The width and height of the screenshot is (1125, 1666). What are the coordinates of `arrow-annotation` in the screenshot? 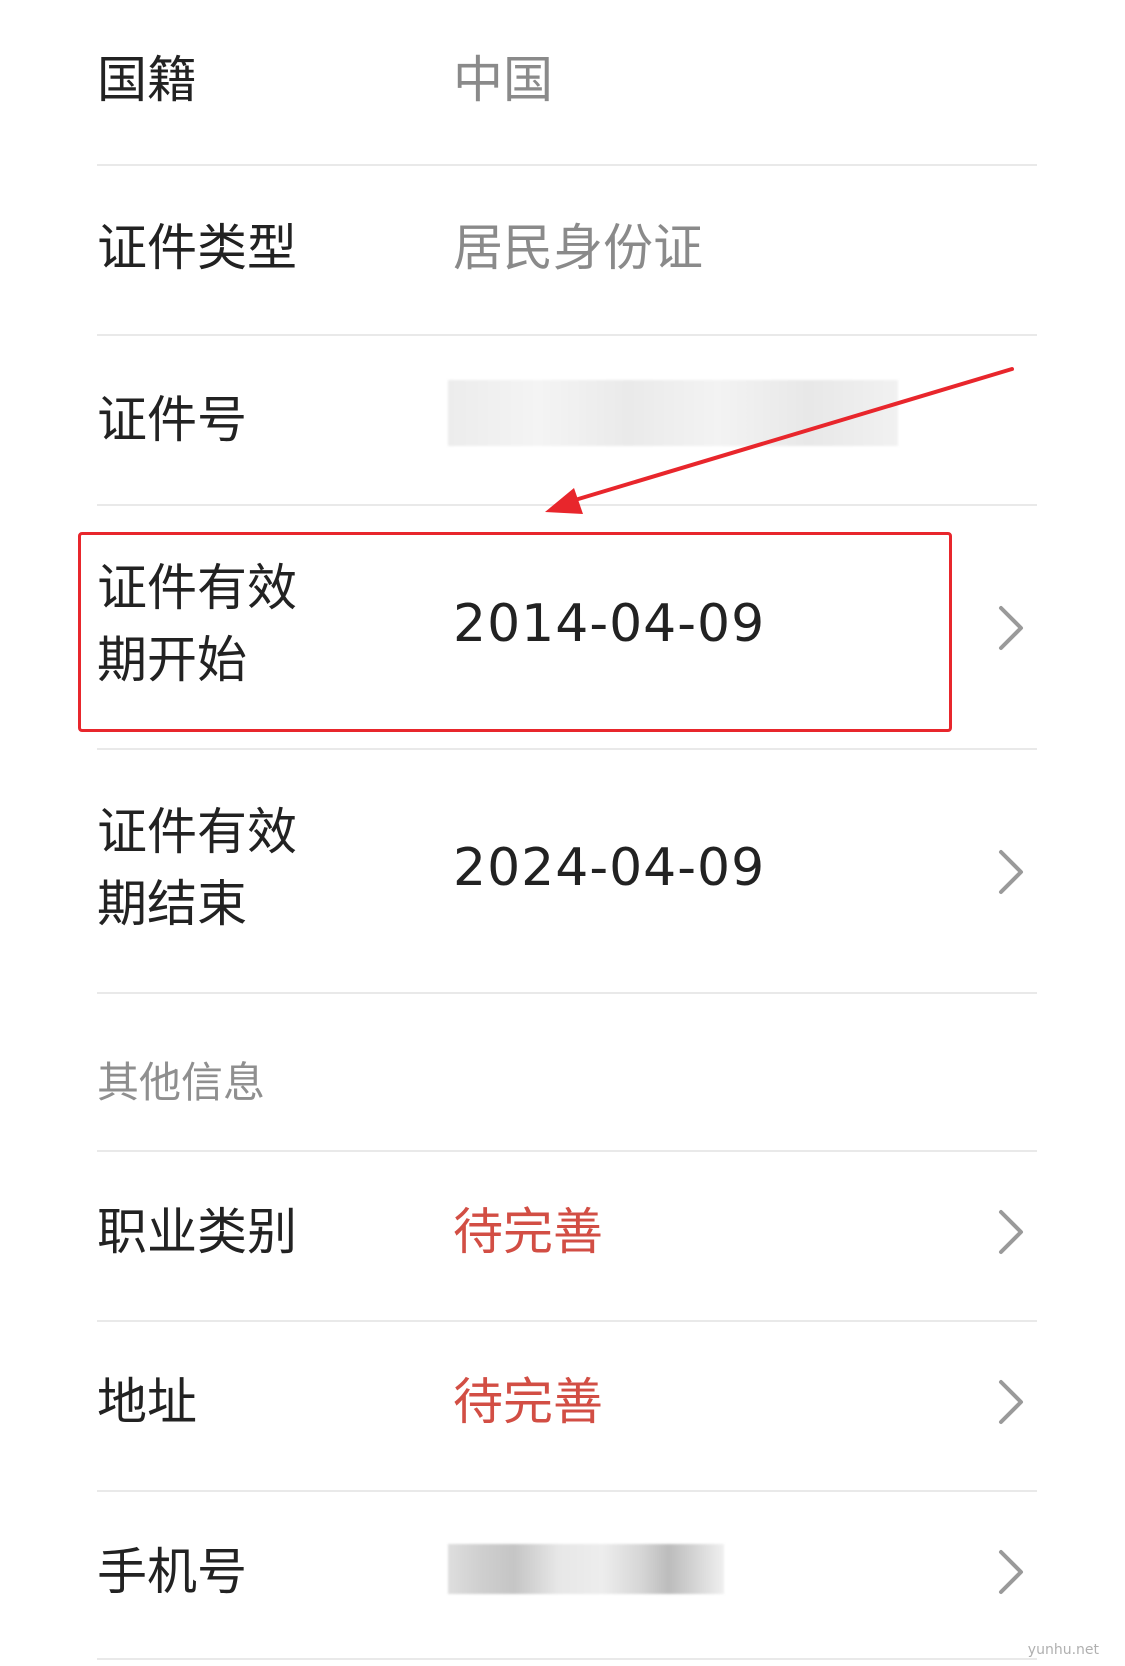 It's located at (779, 440).